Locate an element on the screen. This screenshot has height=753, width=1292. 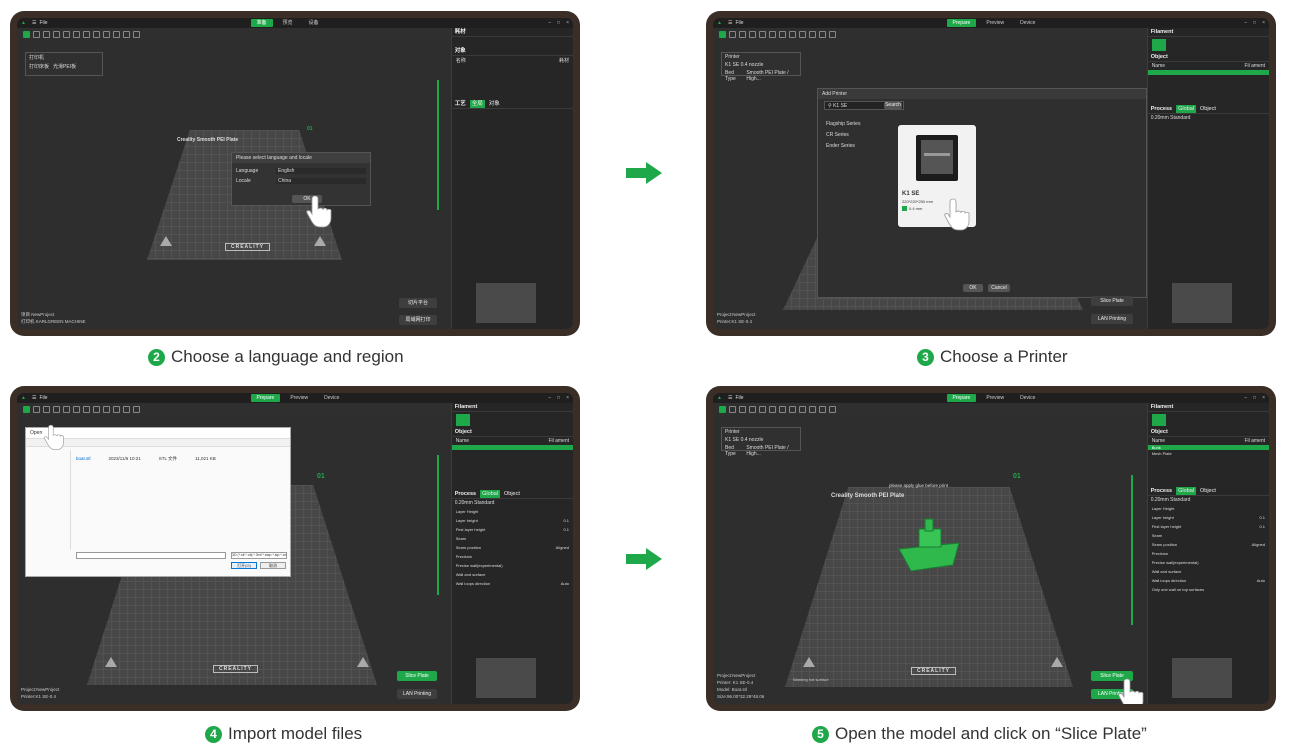
mesh-plate-item: Mesh Plate is located at coordinates (1208, 453).